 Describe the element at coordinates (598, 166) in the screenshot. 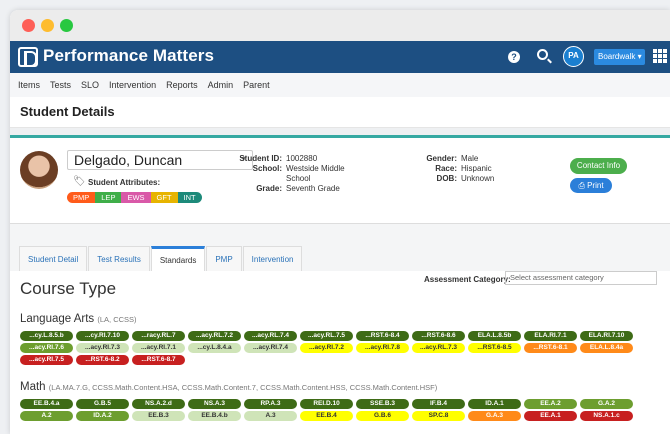

I see `contact-info-button: Contact Info` at that location.